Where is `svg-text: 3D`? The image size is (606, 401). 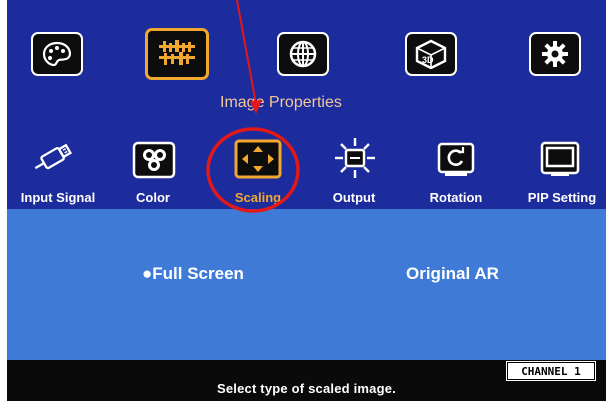
svg-text: 3D is located at coordinates (428, 60).